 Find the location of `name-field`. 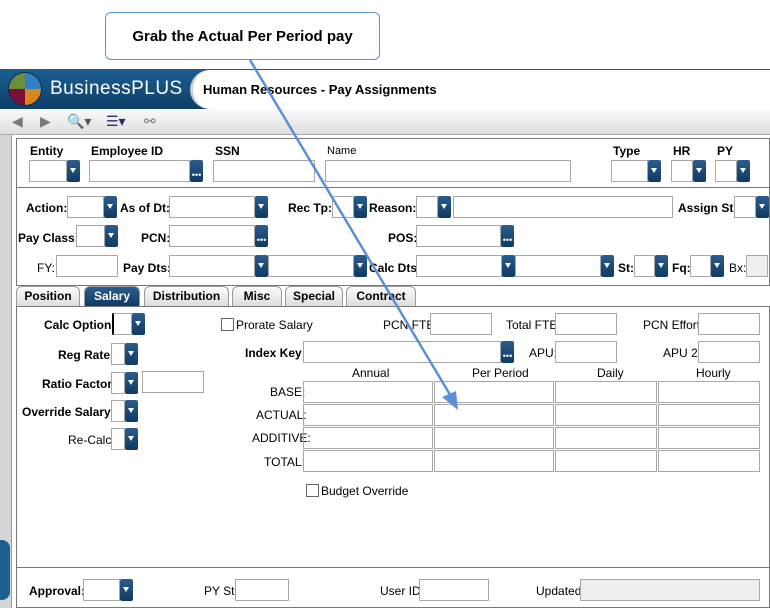

name-field is located at coordinates (448, 171).